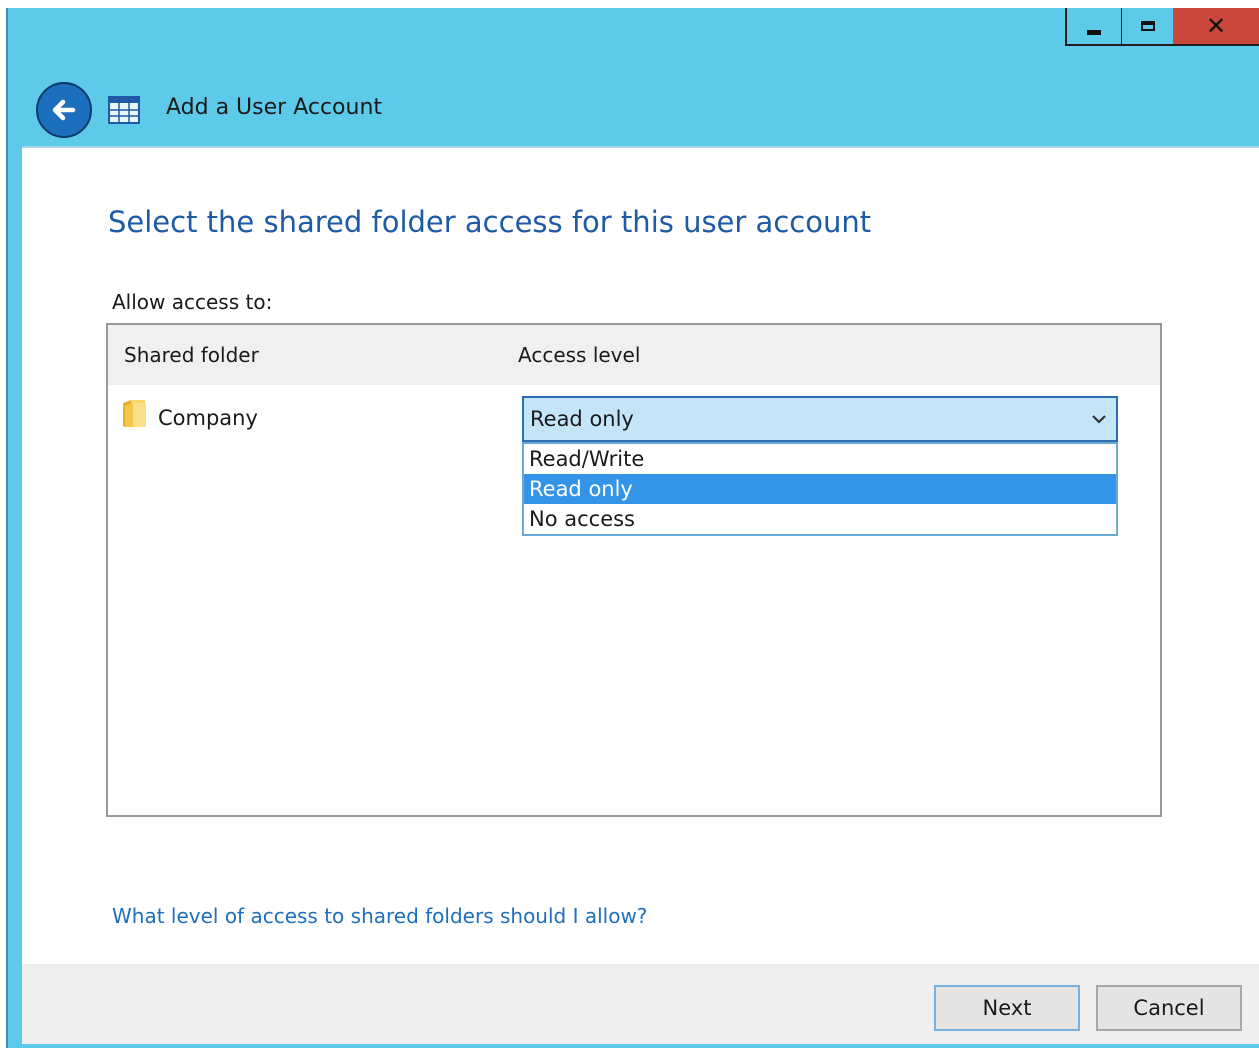  Describe the element at coordinates (579, 355) in the screenshot. I see `column-header-access-level: Access level` at that location.